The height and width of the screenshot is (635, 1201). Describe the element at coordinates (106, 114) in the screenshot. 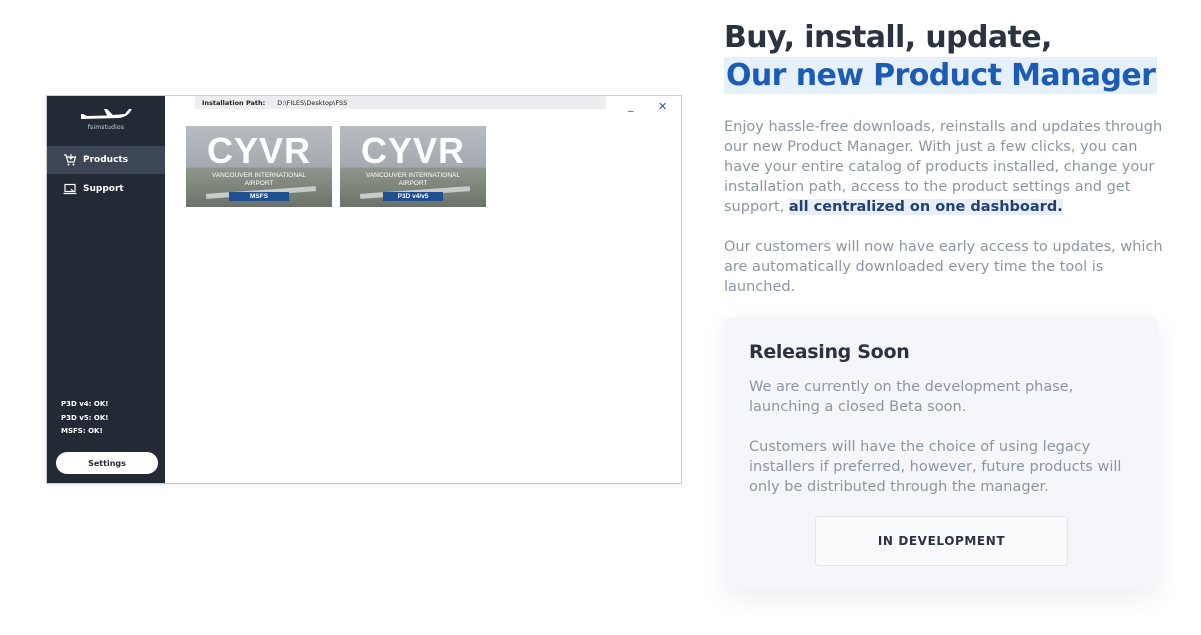

I see `airplane-icon` at that location.